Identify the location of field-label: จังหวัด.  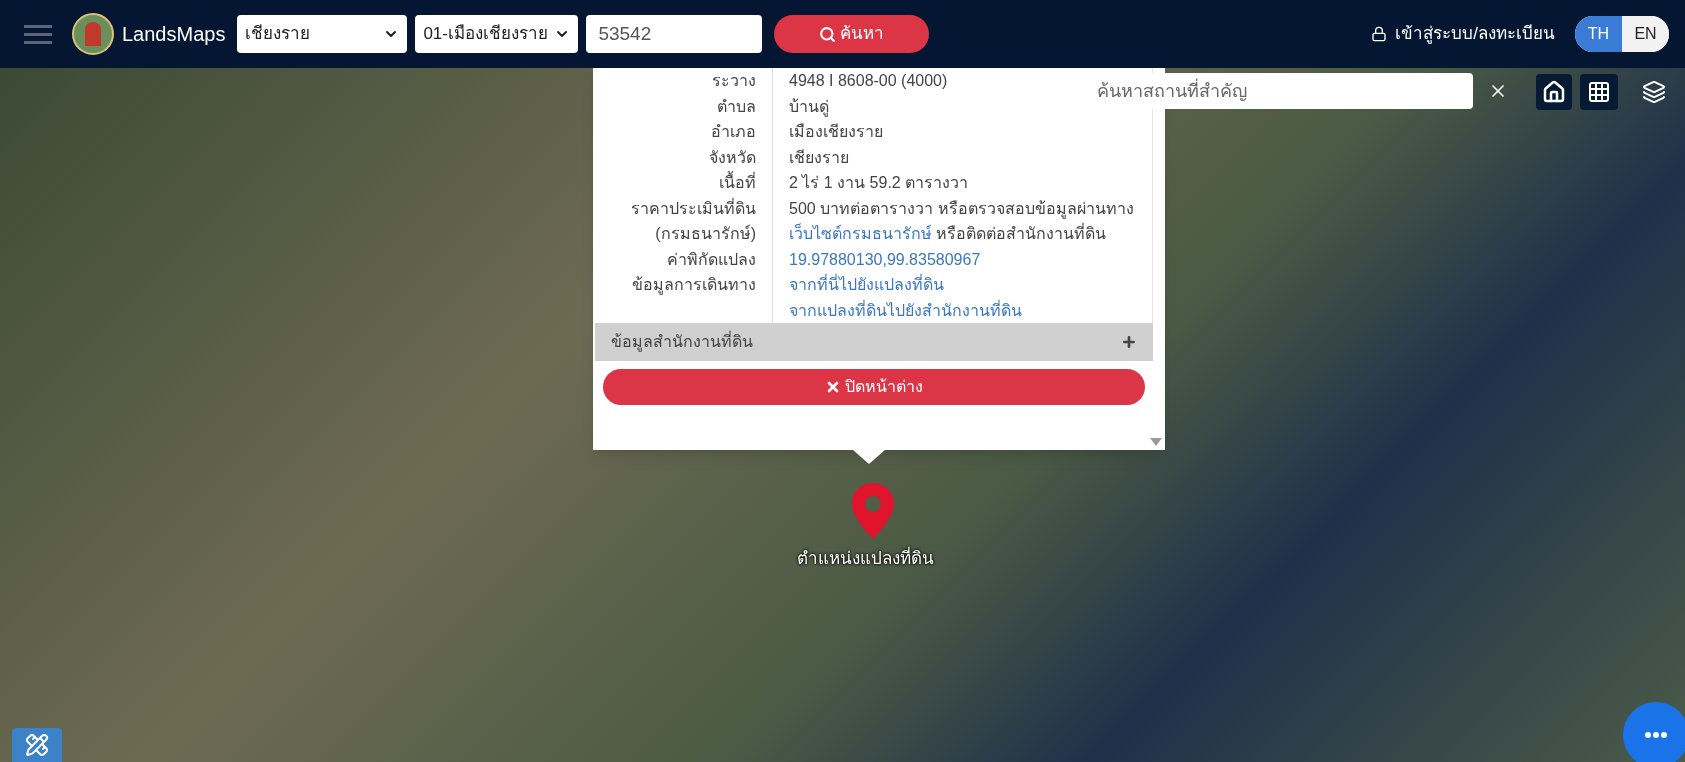
(732, 157).